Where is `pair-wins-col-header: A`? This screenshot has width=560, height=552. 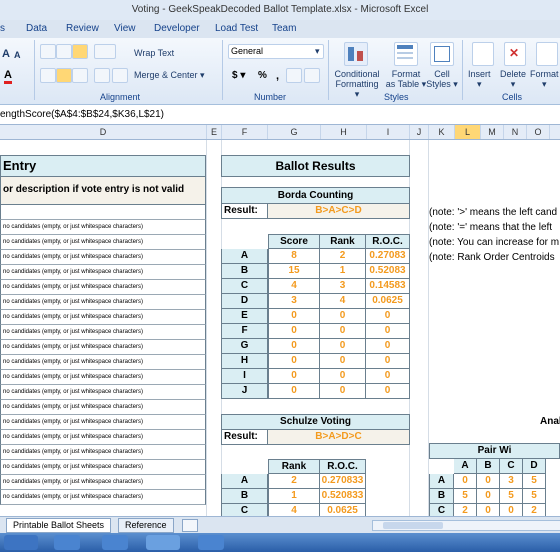
pair-wins-col-header: A is located at coordinates (465, 466).